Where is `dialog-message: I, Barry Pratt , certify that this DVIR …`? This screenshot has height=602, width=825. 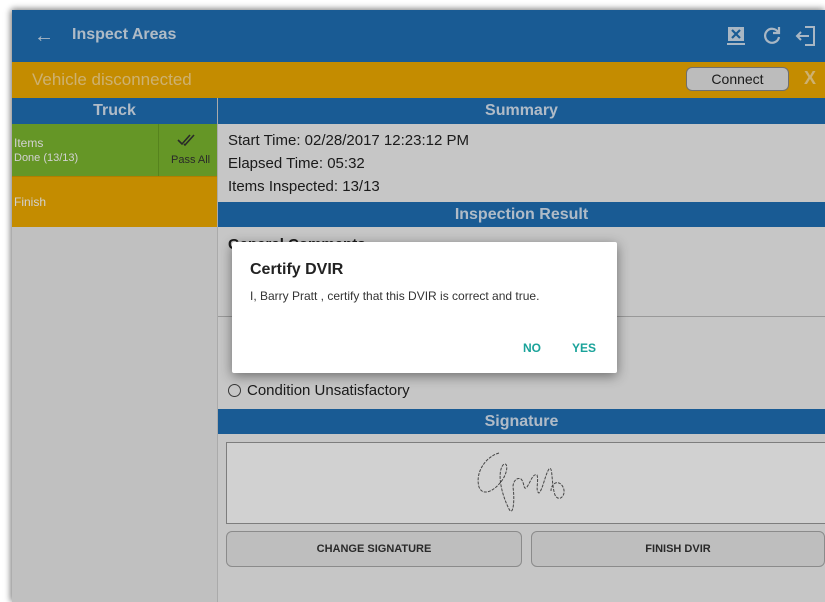 dialog-message: I, Barry Pratt , certify that this DVIR … is located at coordinates (395, 296).